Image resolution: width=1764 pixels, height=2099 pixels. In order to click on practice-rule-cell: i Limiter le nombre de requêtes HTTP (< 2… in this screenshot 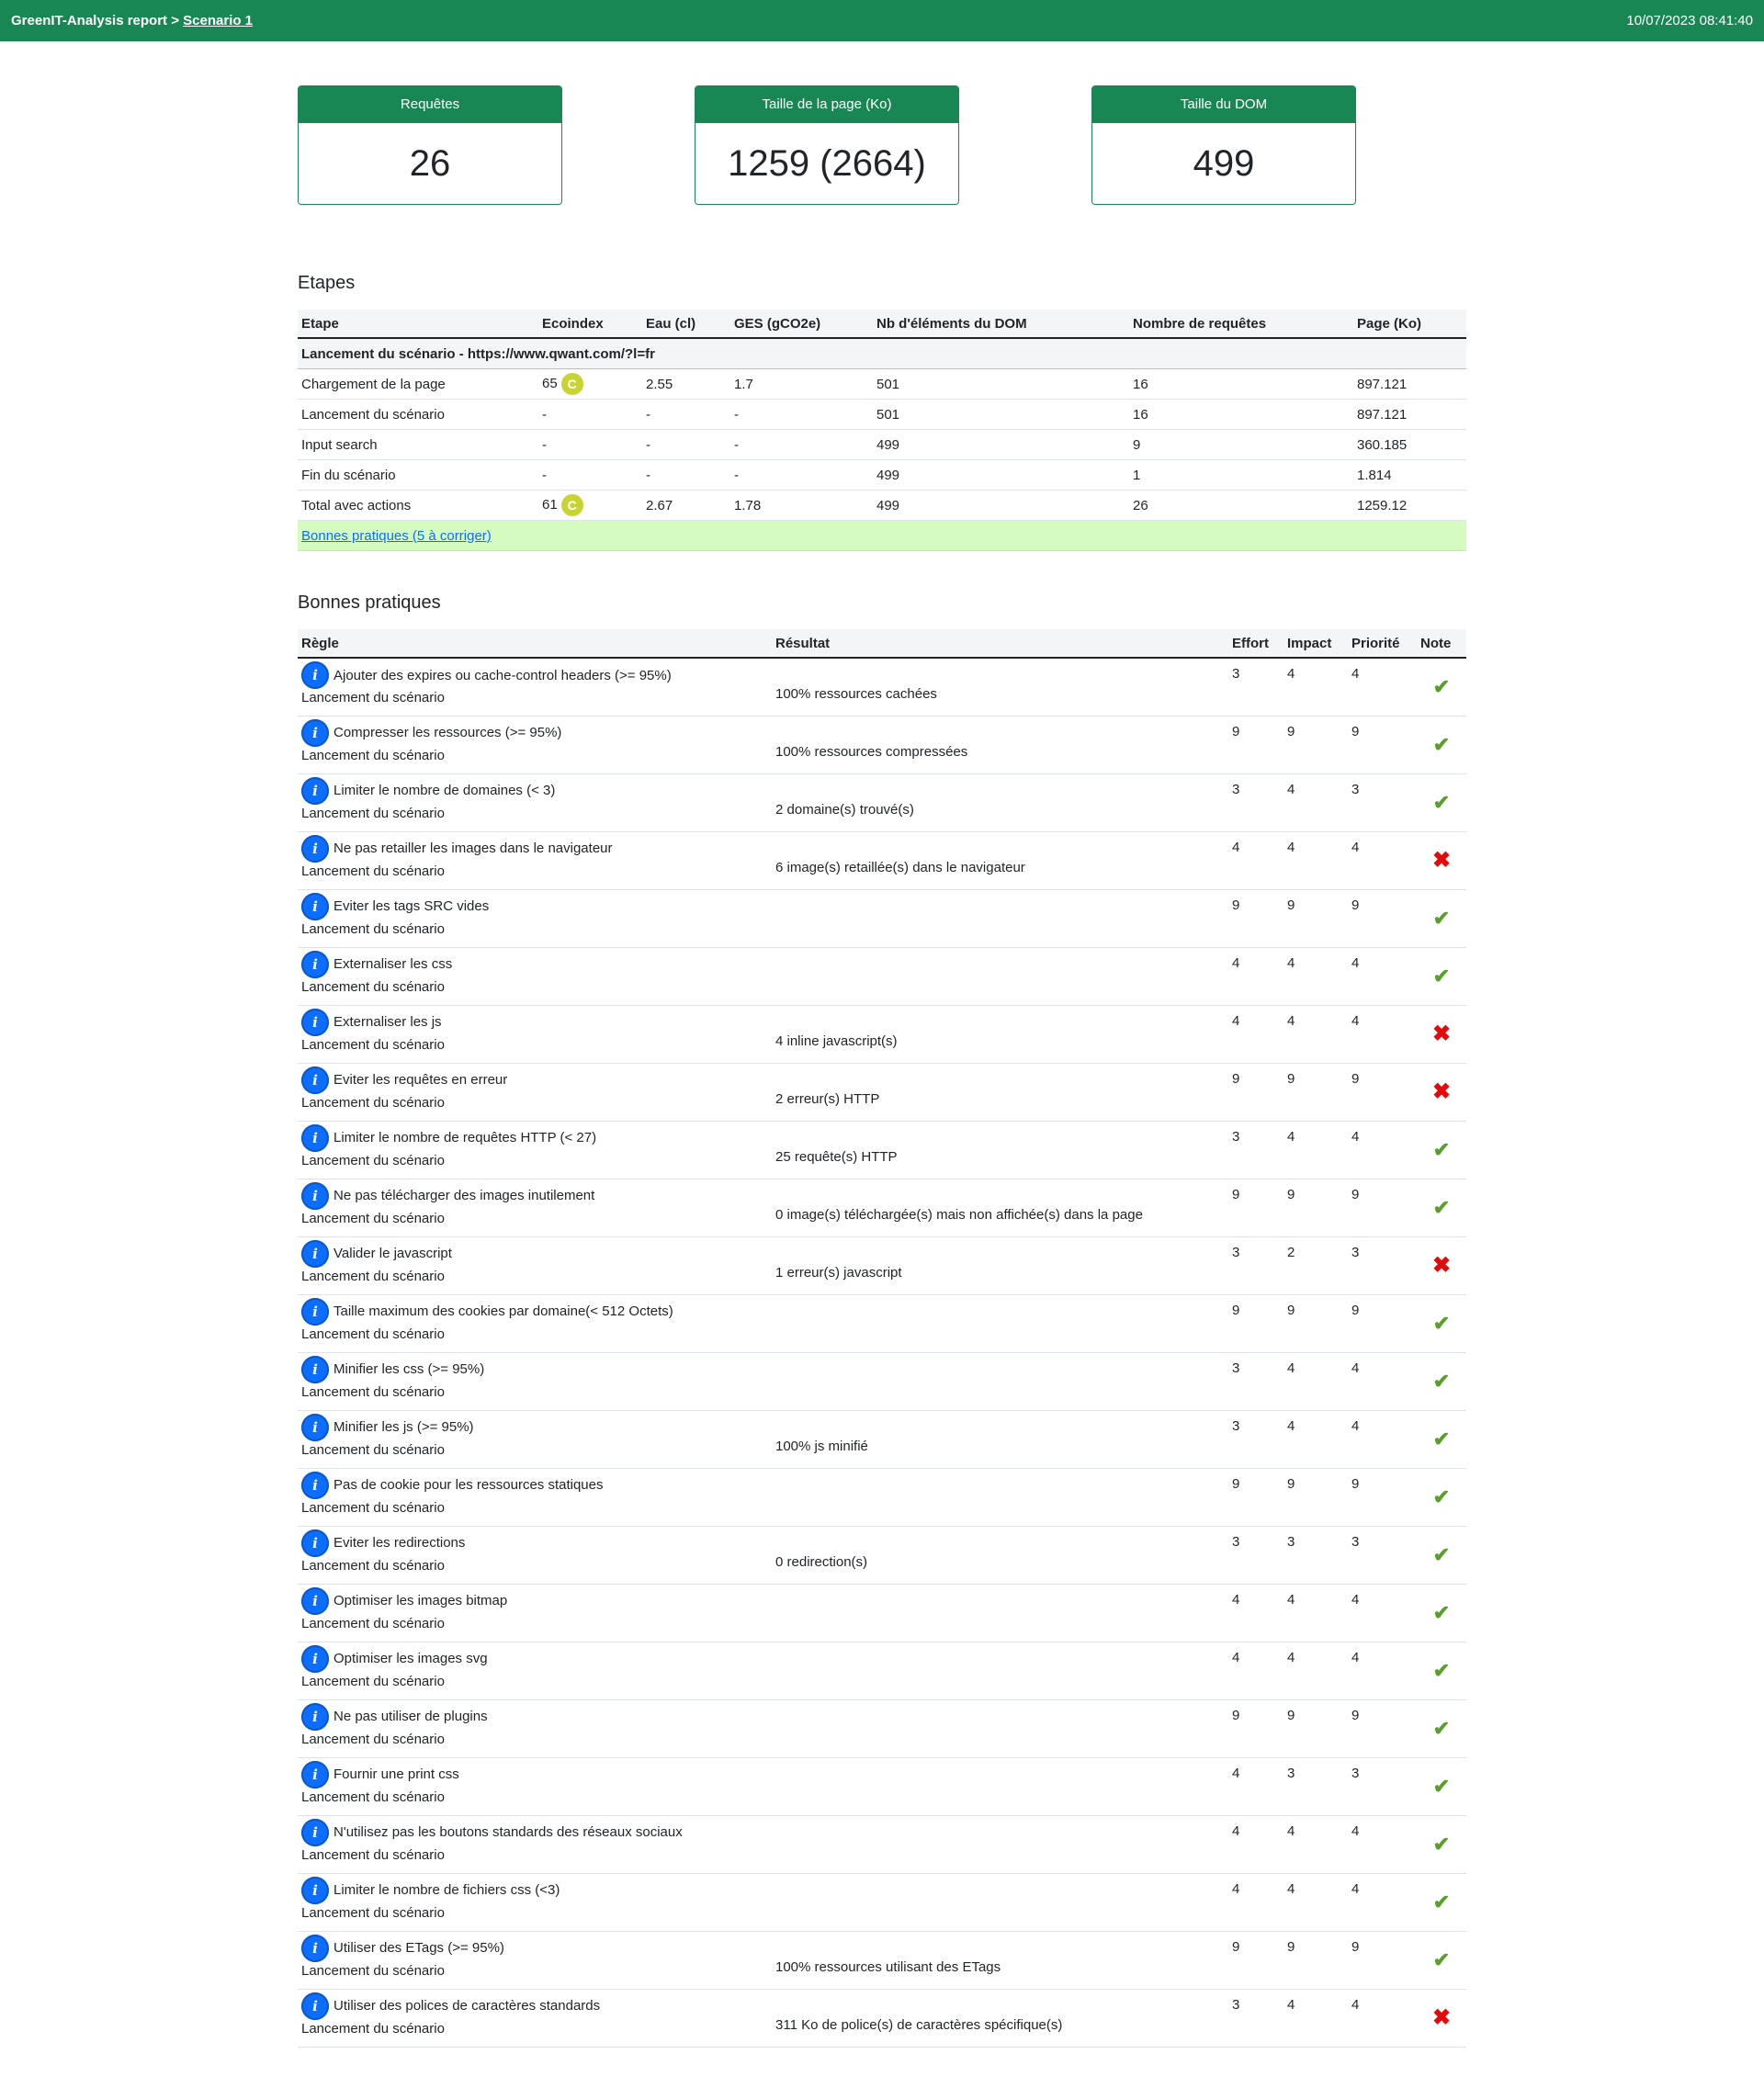, I will do `click(535, 1150)`.